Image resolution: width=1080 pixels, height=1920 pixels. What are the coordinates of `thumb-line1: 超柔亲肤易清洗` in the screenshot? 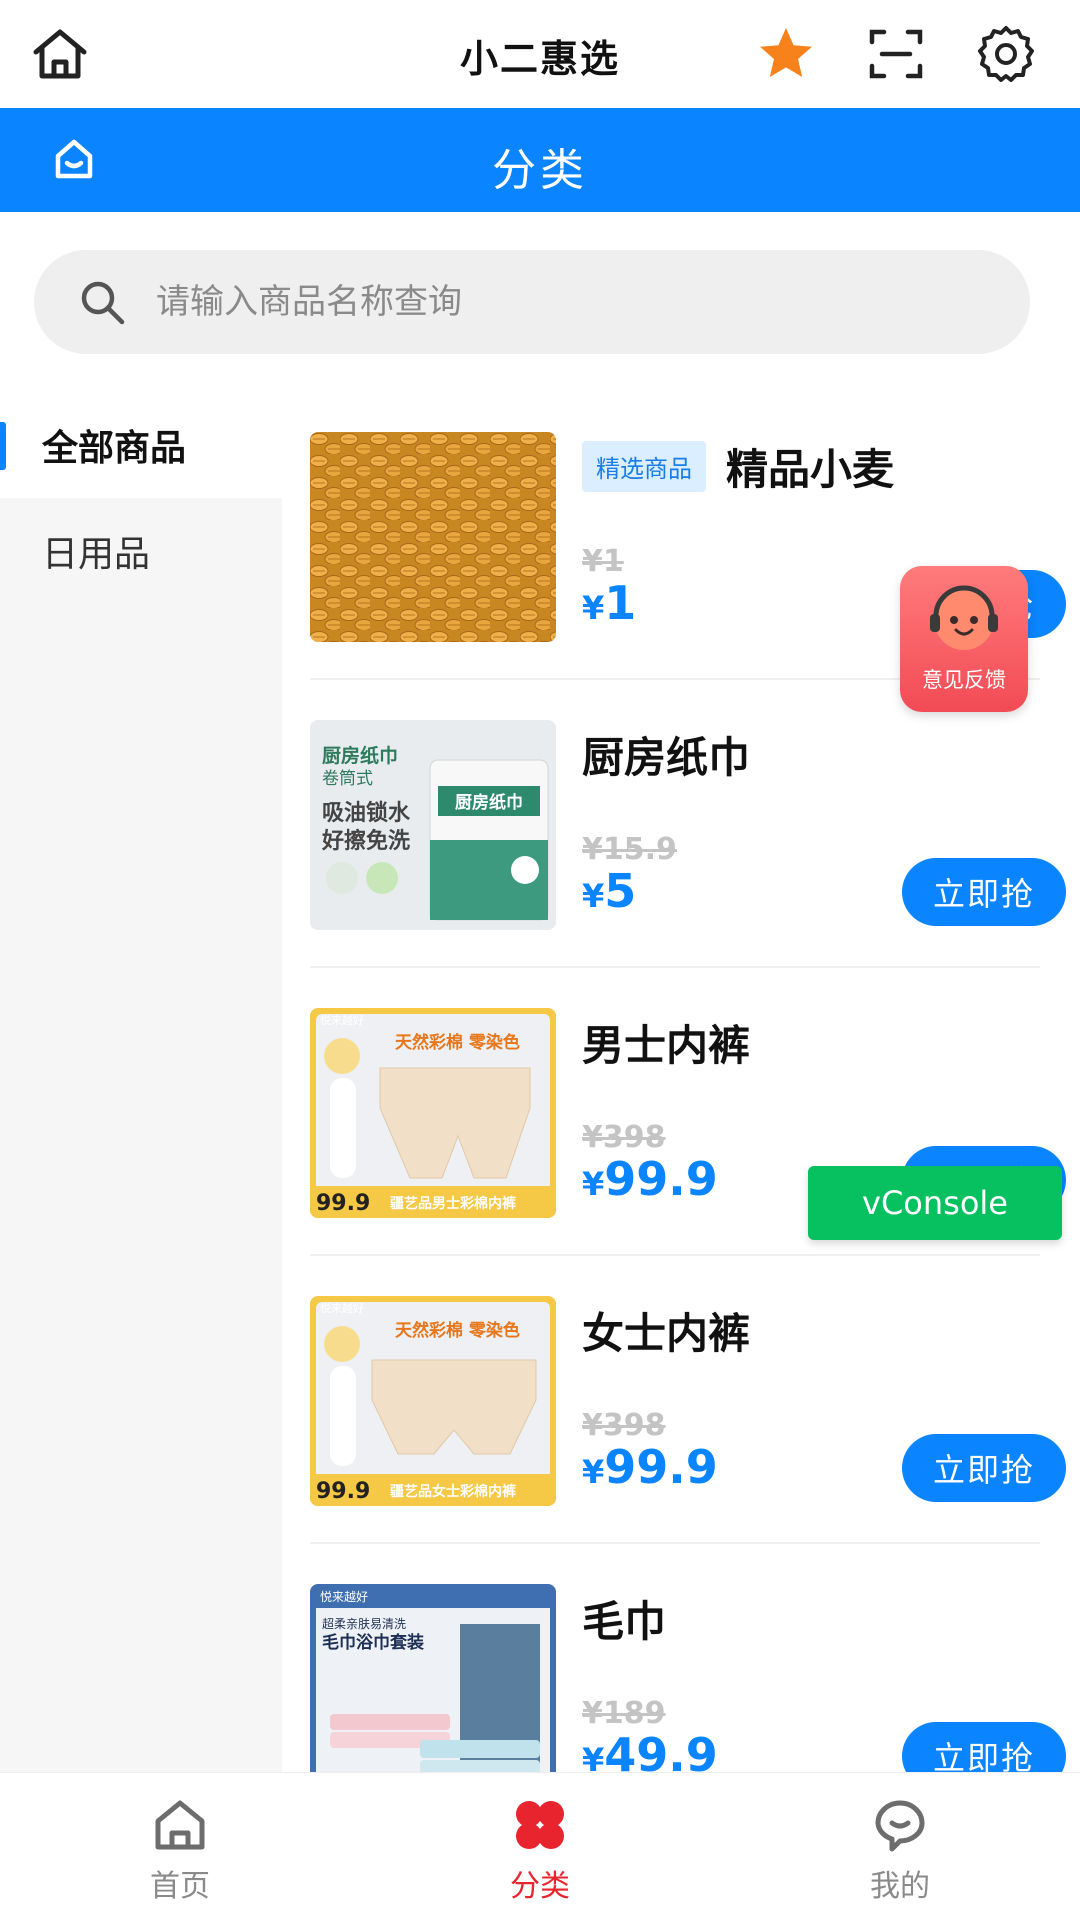 It's located at (364, 1623).